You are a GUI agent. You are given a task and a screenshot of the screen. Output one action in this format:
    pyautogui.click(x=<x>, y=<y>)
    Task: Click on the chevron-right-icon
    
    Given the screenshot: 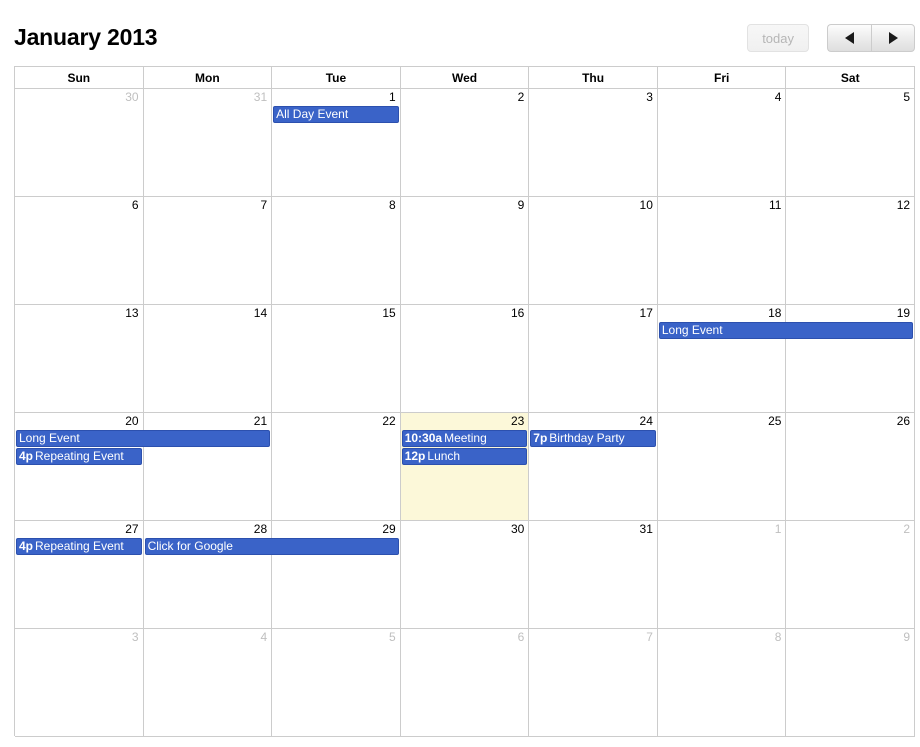 What is the action you would take?
    pyautogui.click(x=893, y=38)
    